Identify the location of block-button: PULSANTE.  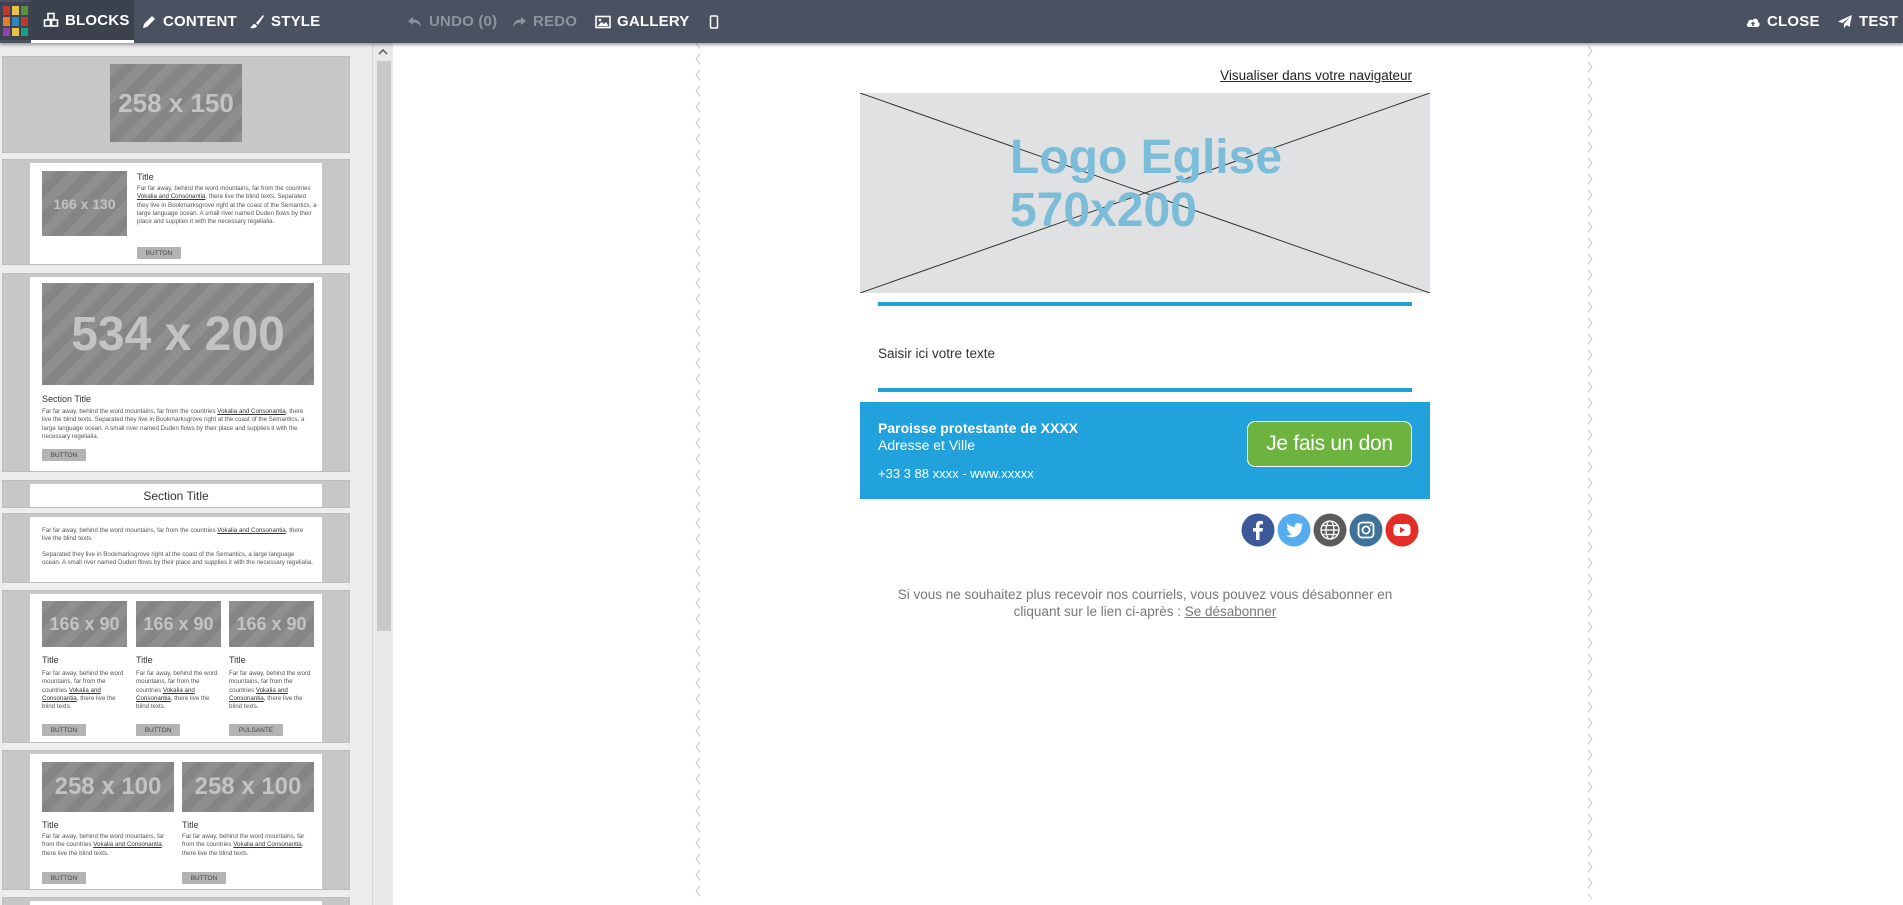
(256, 730).